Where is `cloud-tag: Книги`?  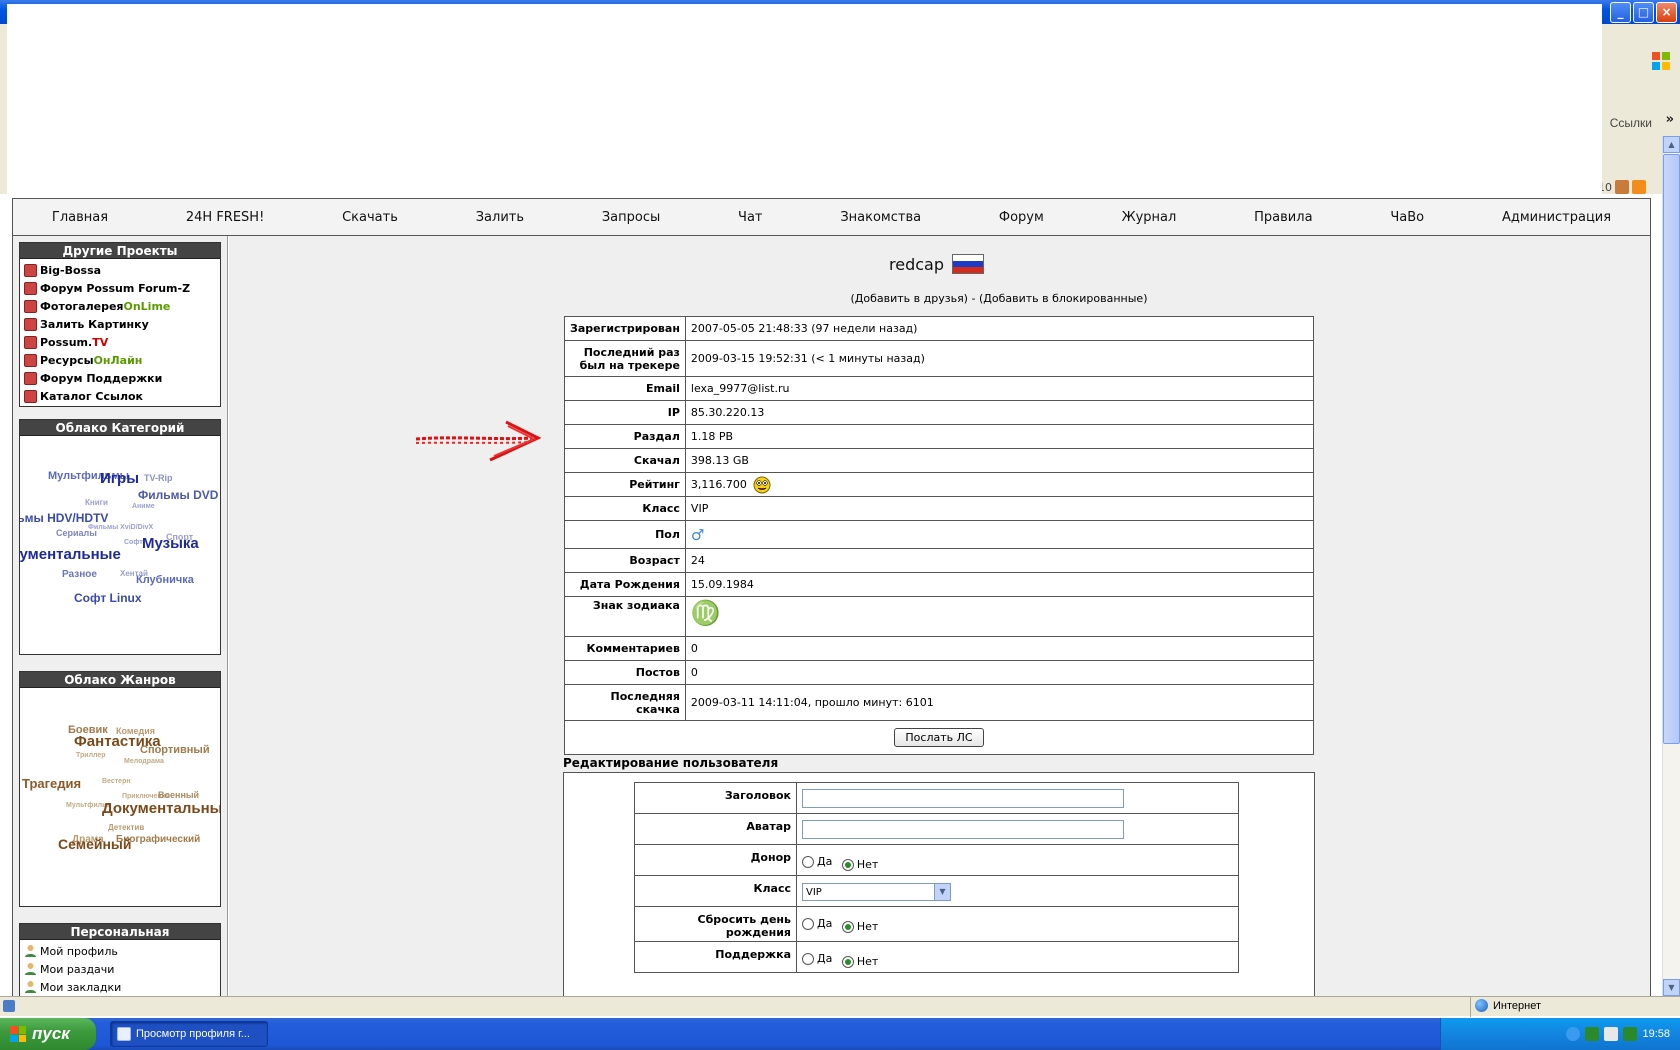 cloud-tag: Книги is located at coordinates (96, 502).